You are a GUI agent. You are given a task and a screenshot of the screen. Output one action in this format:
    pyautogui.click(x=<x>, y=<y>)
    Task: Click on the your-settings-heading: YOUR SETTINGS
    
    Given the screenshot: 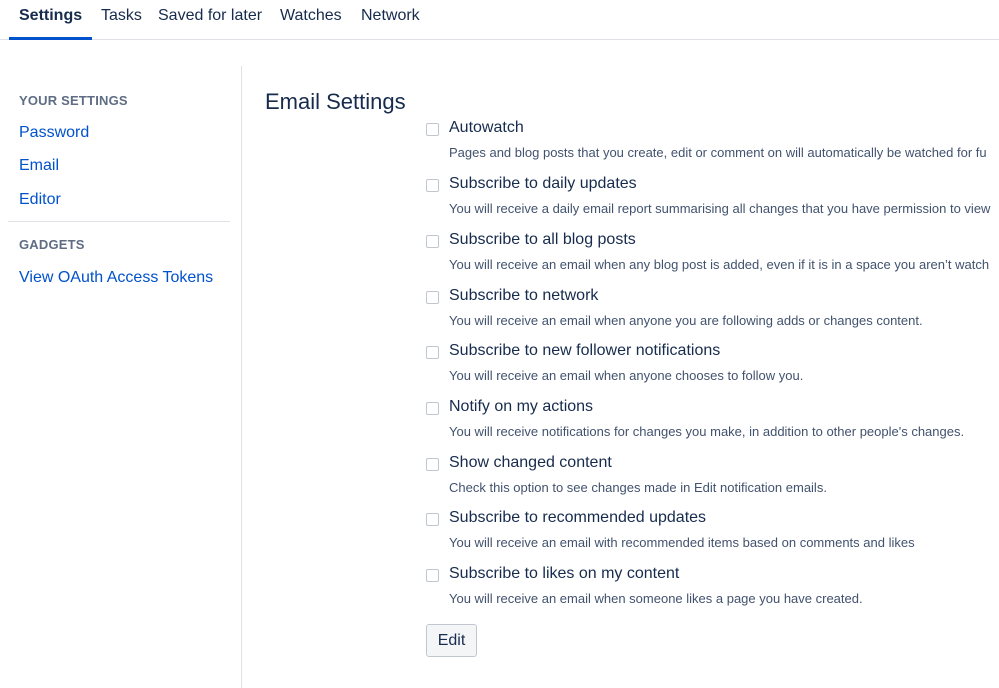 What is the action you would take?
    pyautogui.click(x=73, y=100)
    